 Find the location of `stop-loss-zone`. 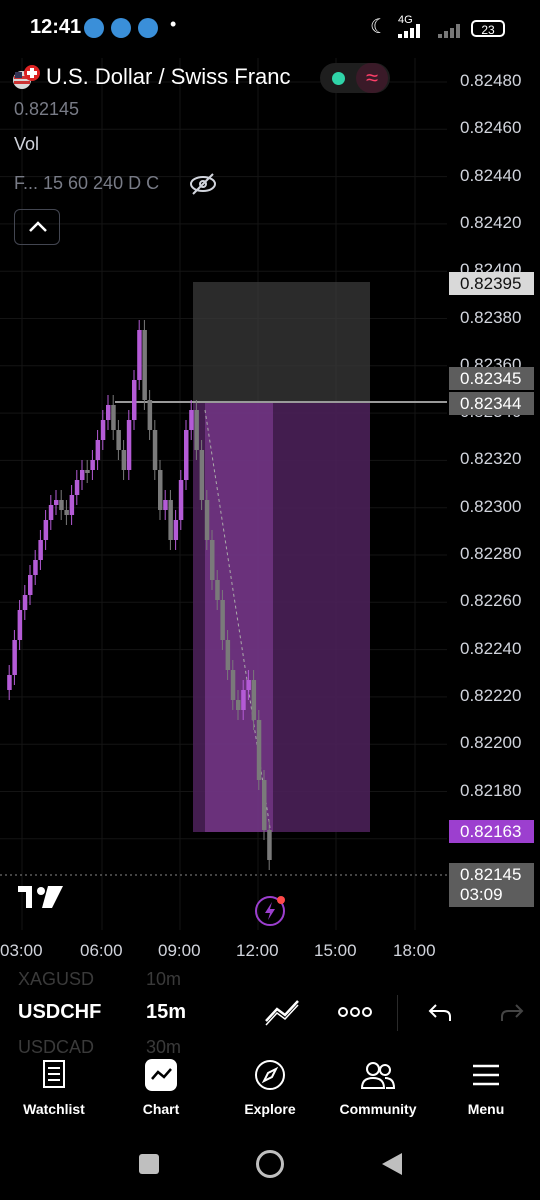

stop-loss-zone is located at coordinates (281, 342).